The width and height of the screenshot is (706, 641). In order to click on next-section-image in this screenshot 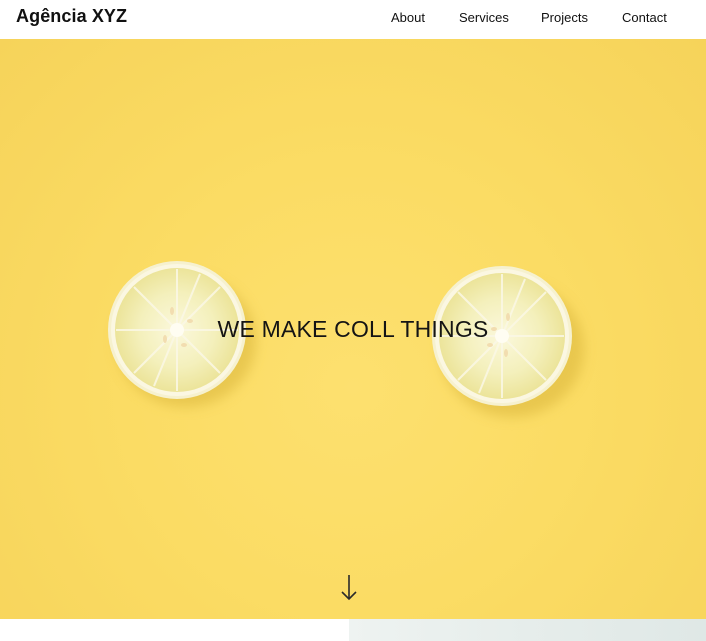, I will do `click(527, 630)`.